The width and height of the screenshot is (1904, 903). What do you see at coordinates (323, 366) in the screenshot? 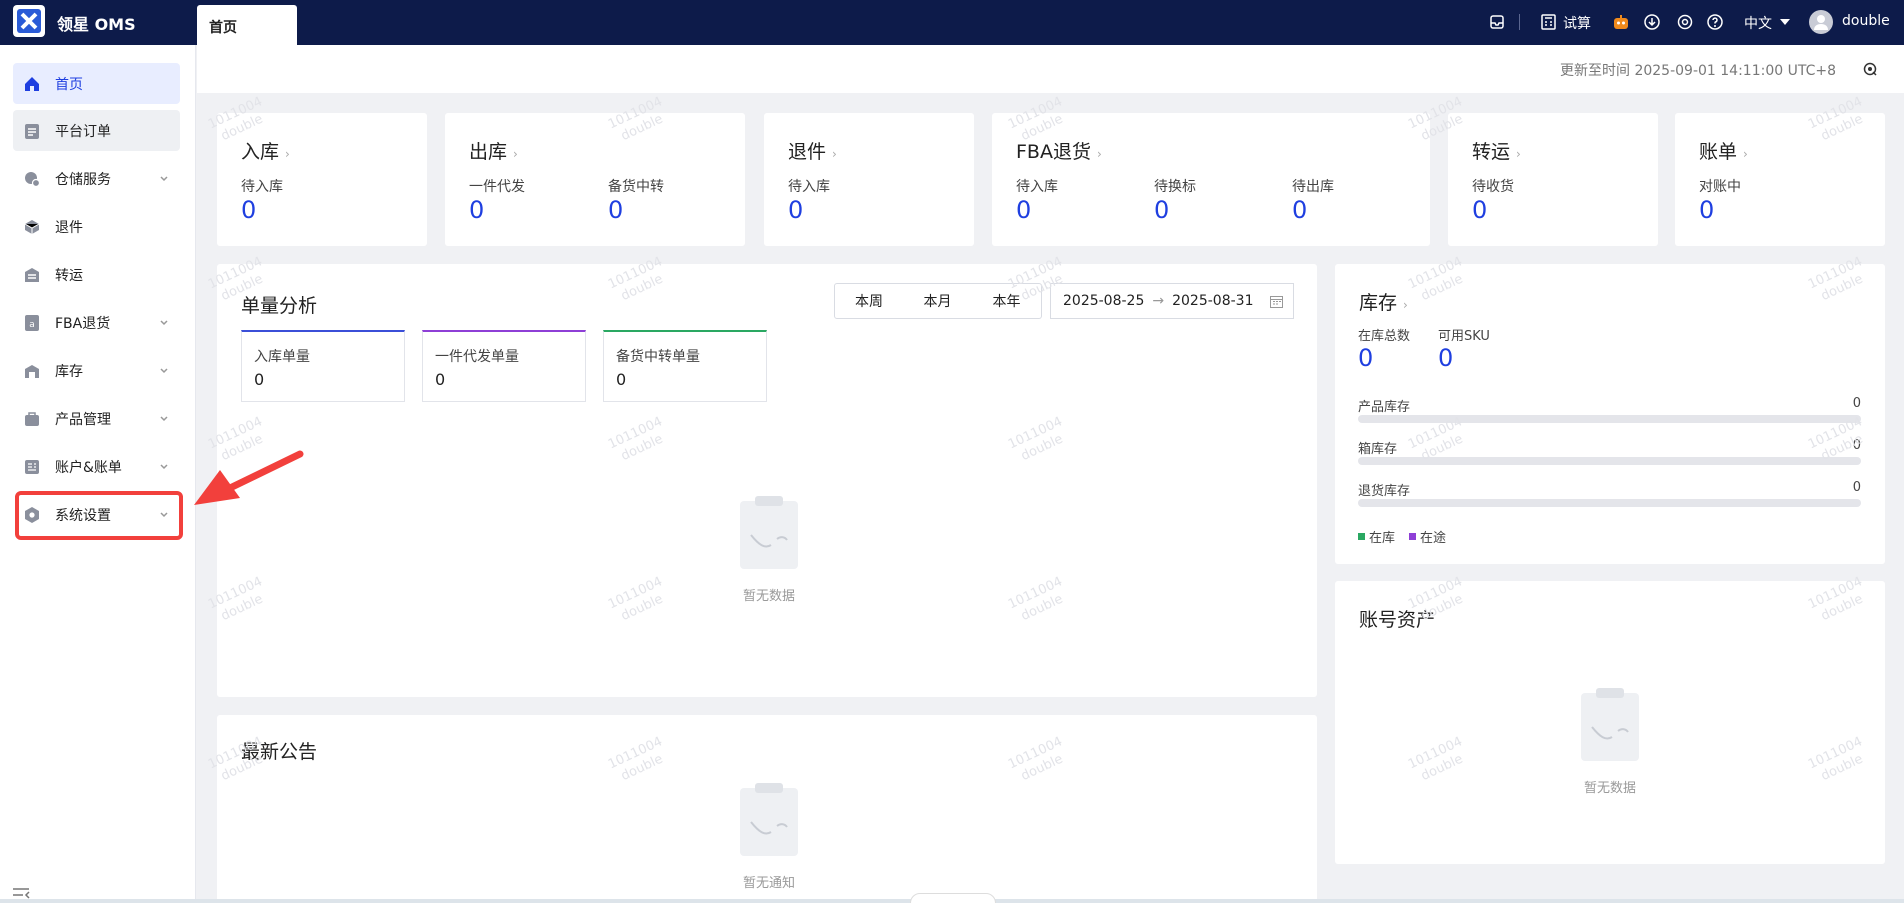
I see `metric-inbound: 入库单量 0` at bounding box center [323, 366].